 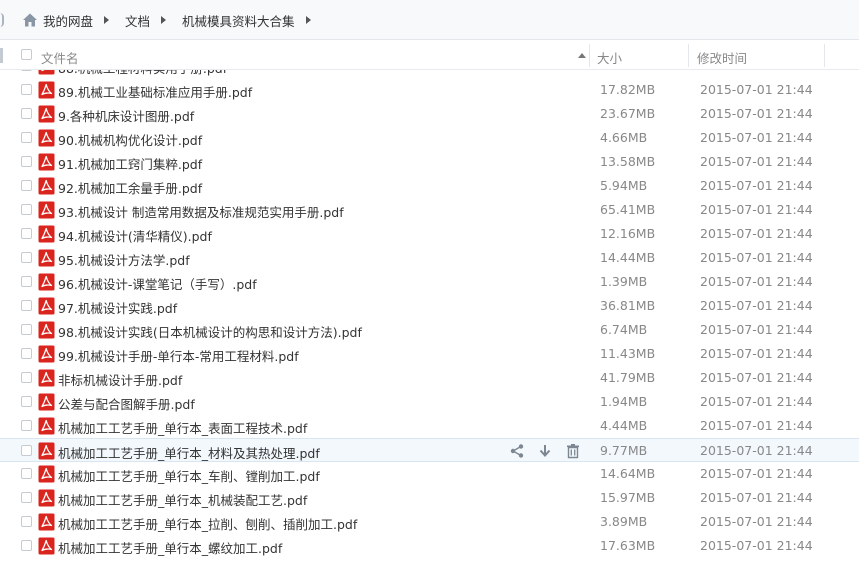 What do you see at coordinates (117, 307) in the screenshot?
I see `file-name: 97.机械设计实践.pdf` at bounding box center [117, 307].